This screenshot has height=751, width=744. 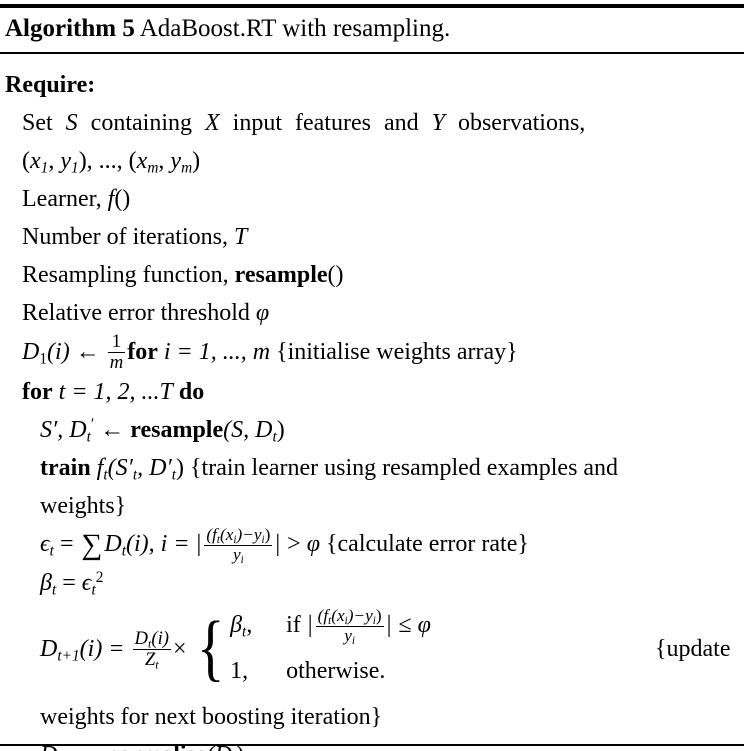 What do you see at coordinates (99, 578) in the screenshot?
I see `beta-epsilon-sup: 2` at bounding box center [99, 578].